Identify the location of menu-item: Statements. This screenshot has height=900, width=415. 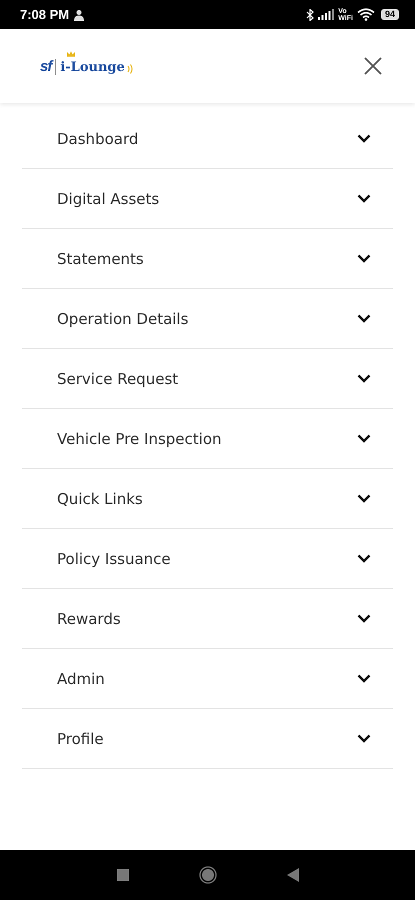
(207, 259).